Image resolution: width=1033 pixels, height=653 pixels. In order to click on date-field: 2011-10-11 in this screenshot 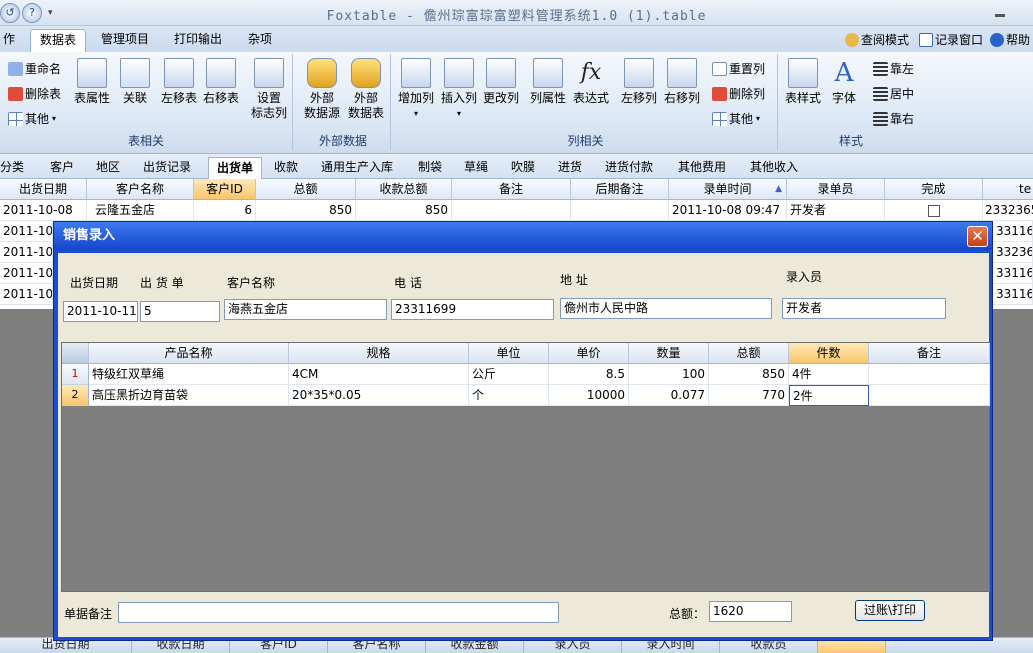, I will do `click(100, 311)`.